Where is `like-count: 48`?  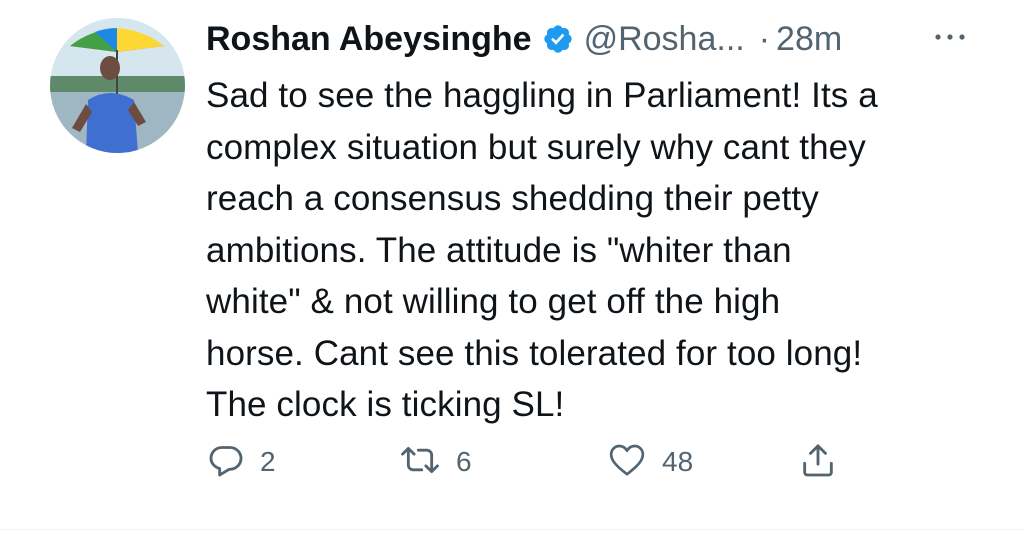 like-count: 48 is located at coordinates (678, 461).